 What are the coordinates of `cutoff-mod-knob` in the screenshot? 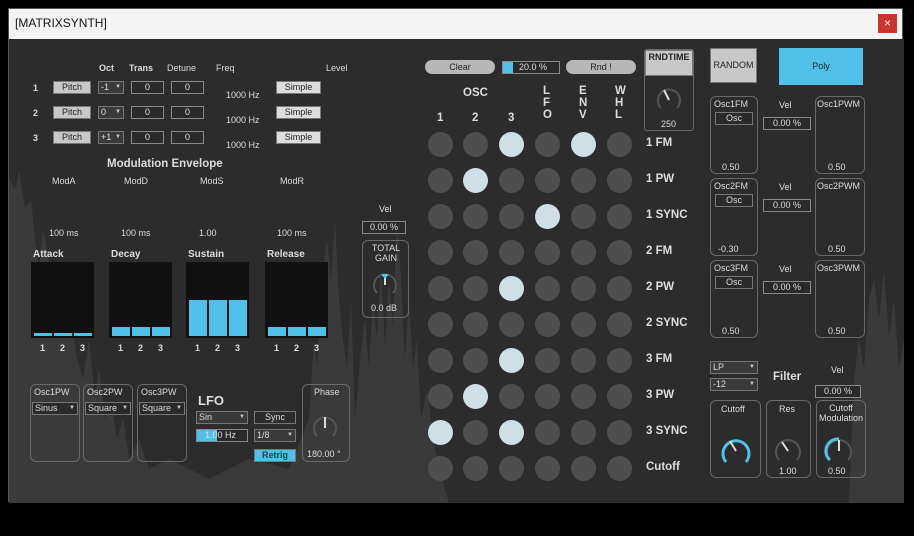 It's located at (839, 451).